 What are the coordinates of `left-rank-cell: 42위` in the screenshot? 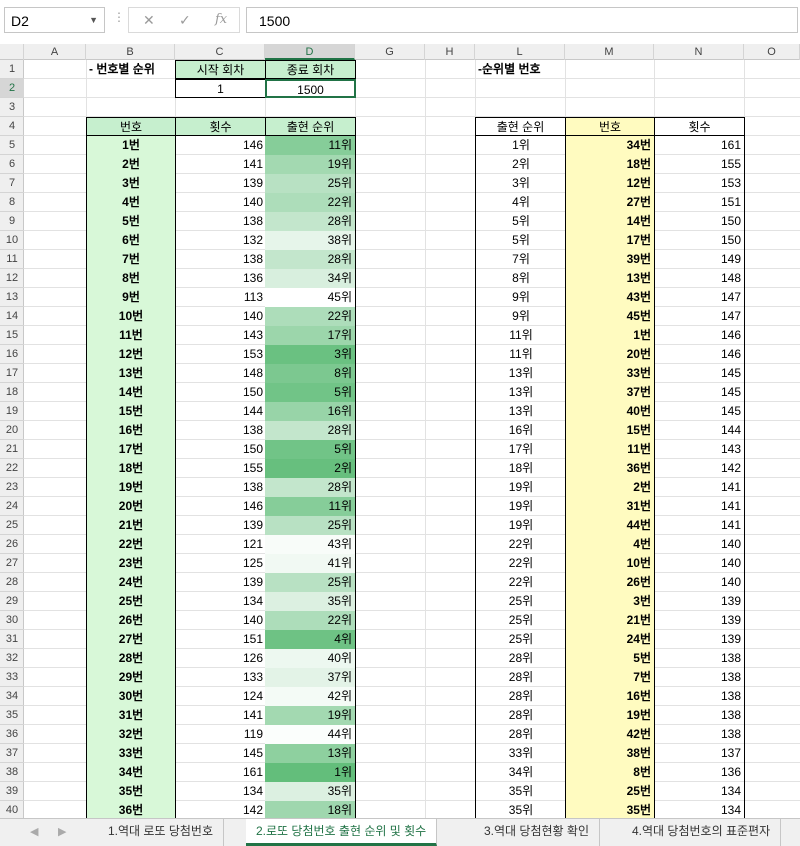 It's located at (310, 696).